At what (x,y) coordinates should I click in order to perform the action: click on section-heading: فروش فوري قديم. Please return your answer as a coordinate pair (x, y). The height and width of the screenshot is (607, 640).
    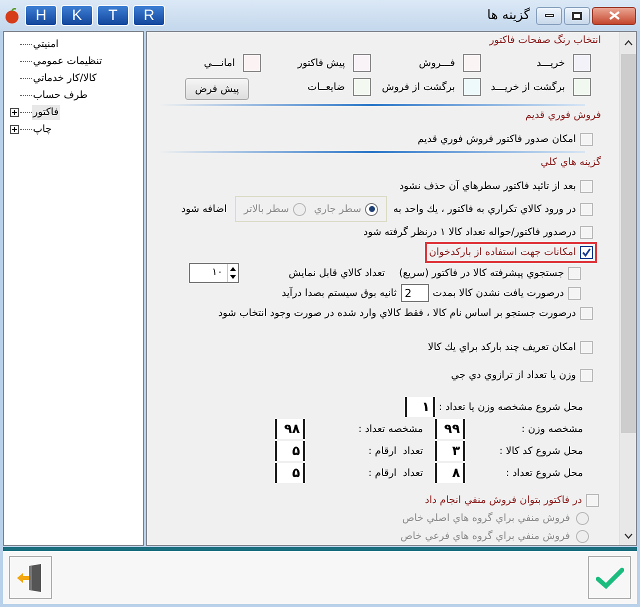
    Looking at the image, I should click on (562, 116).